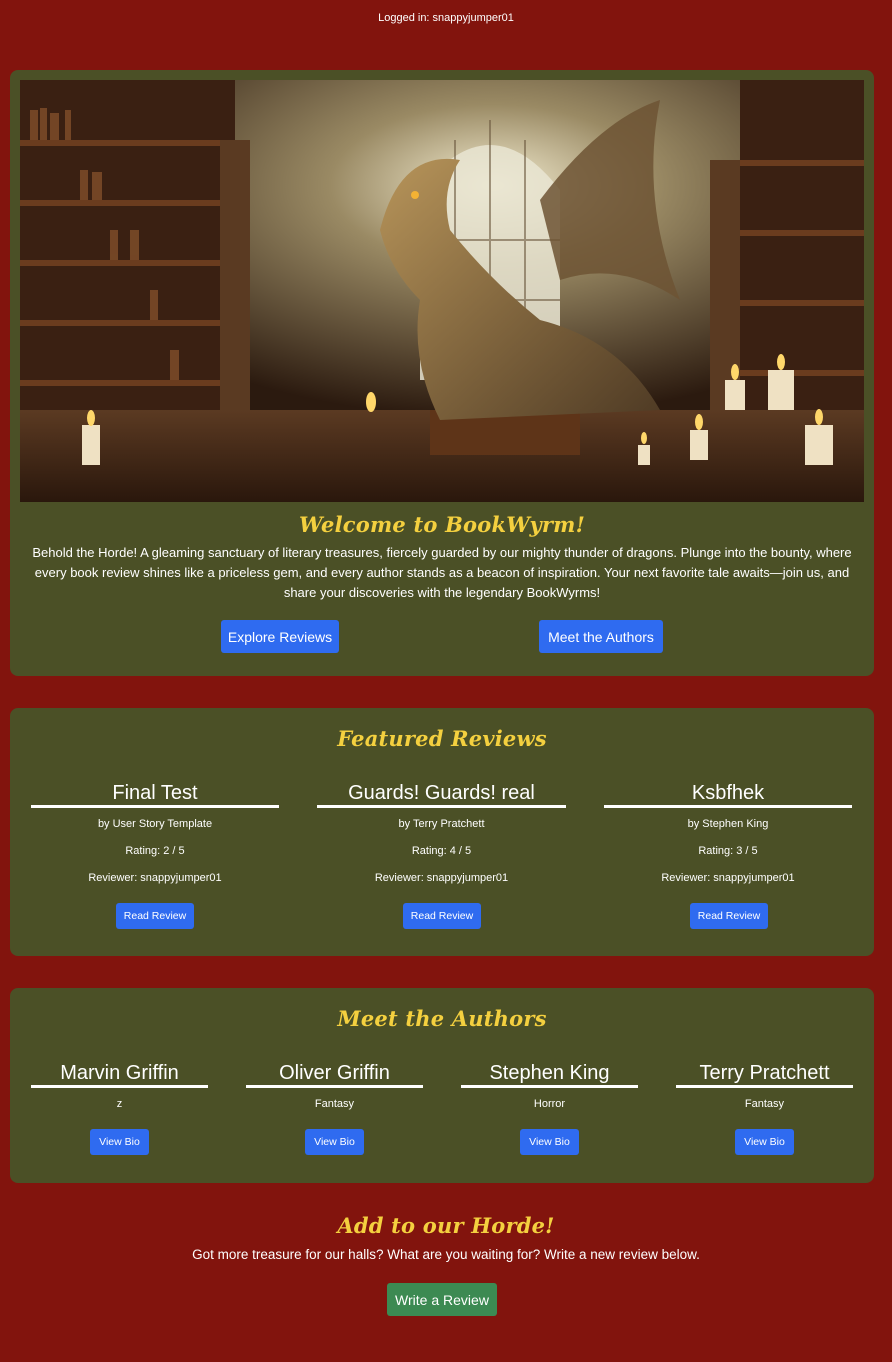  I want to click on review-title: Guards! Guards! real, so click(441, 793).